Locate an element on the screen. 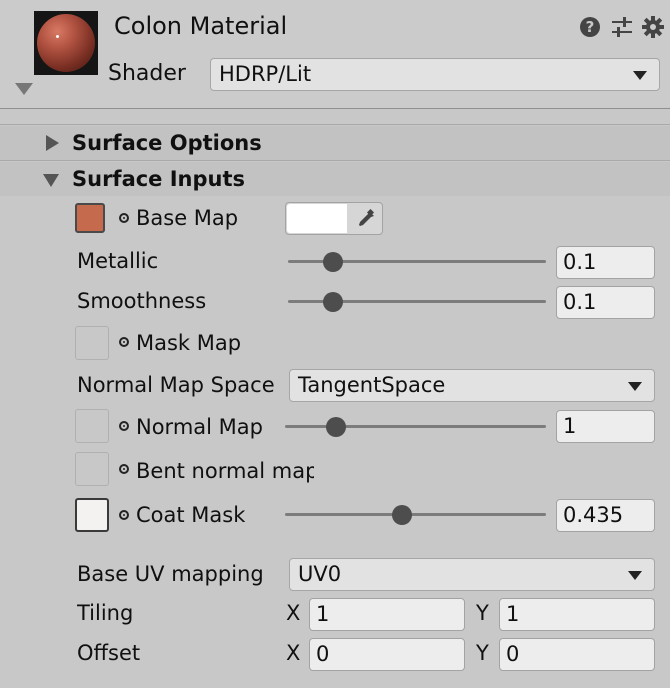 The image size is (670, 688). expand-arrow-icon is located at coordinates (24, 89).